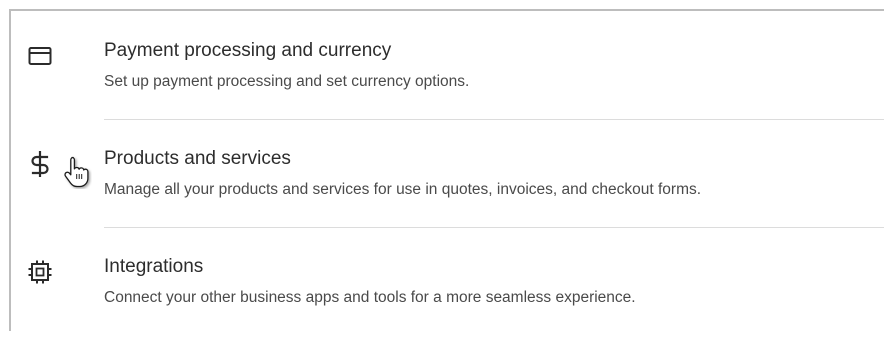 This screenshot has height=353, width=884. I want to click on credit-card-icon, so click(40, 56).